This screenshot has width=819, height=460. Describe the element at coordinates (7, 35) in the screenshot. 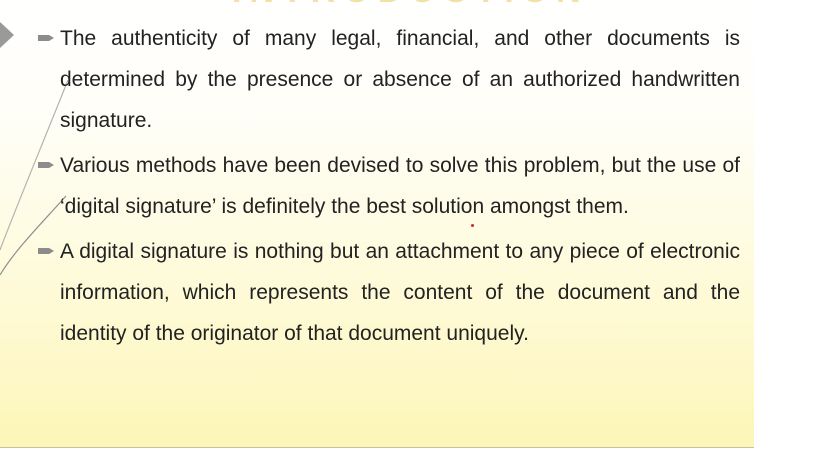

I see `slide-nav-arrow-icon` at that location.